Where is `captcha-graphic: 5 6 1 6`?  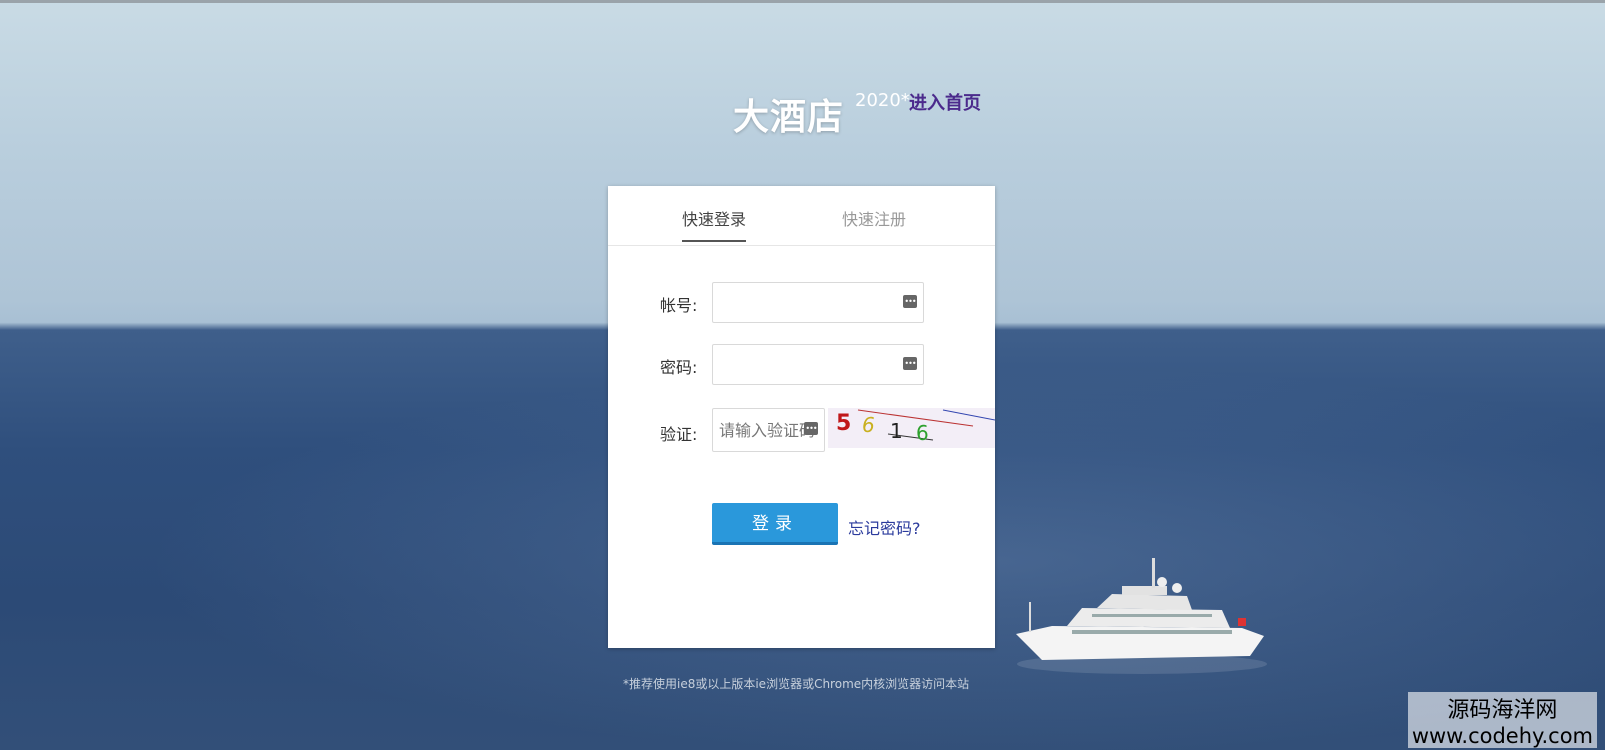
captcha-graphic: 5 6 1 6 is located at coordinates (915, 427).